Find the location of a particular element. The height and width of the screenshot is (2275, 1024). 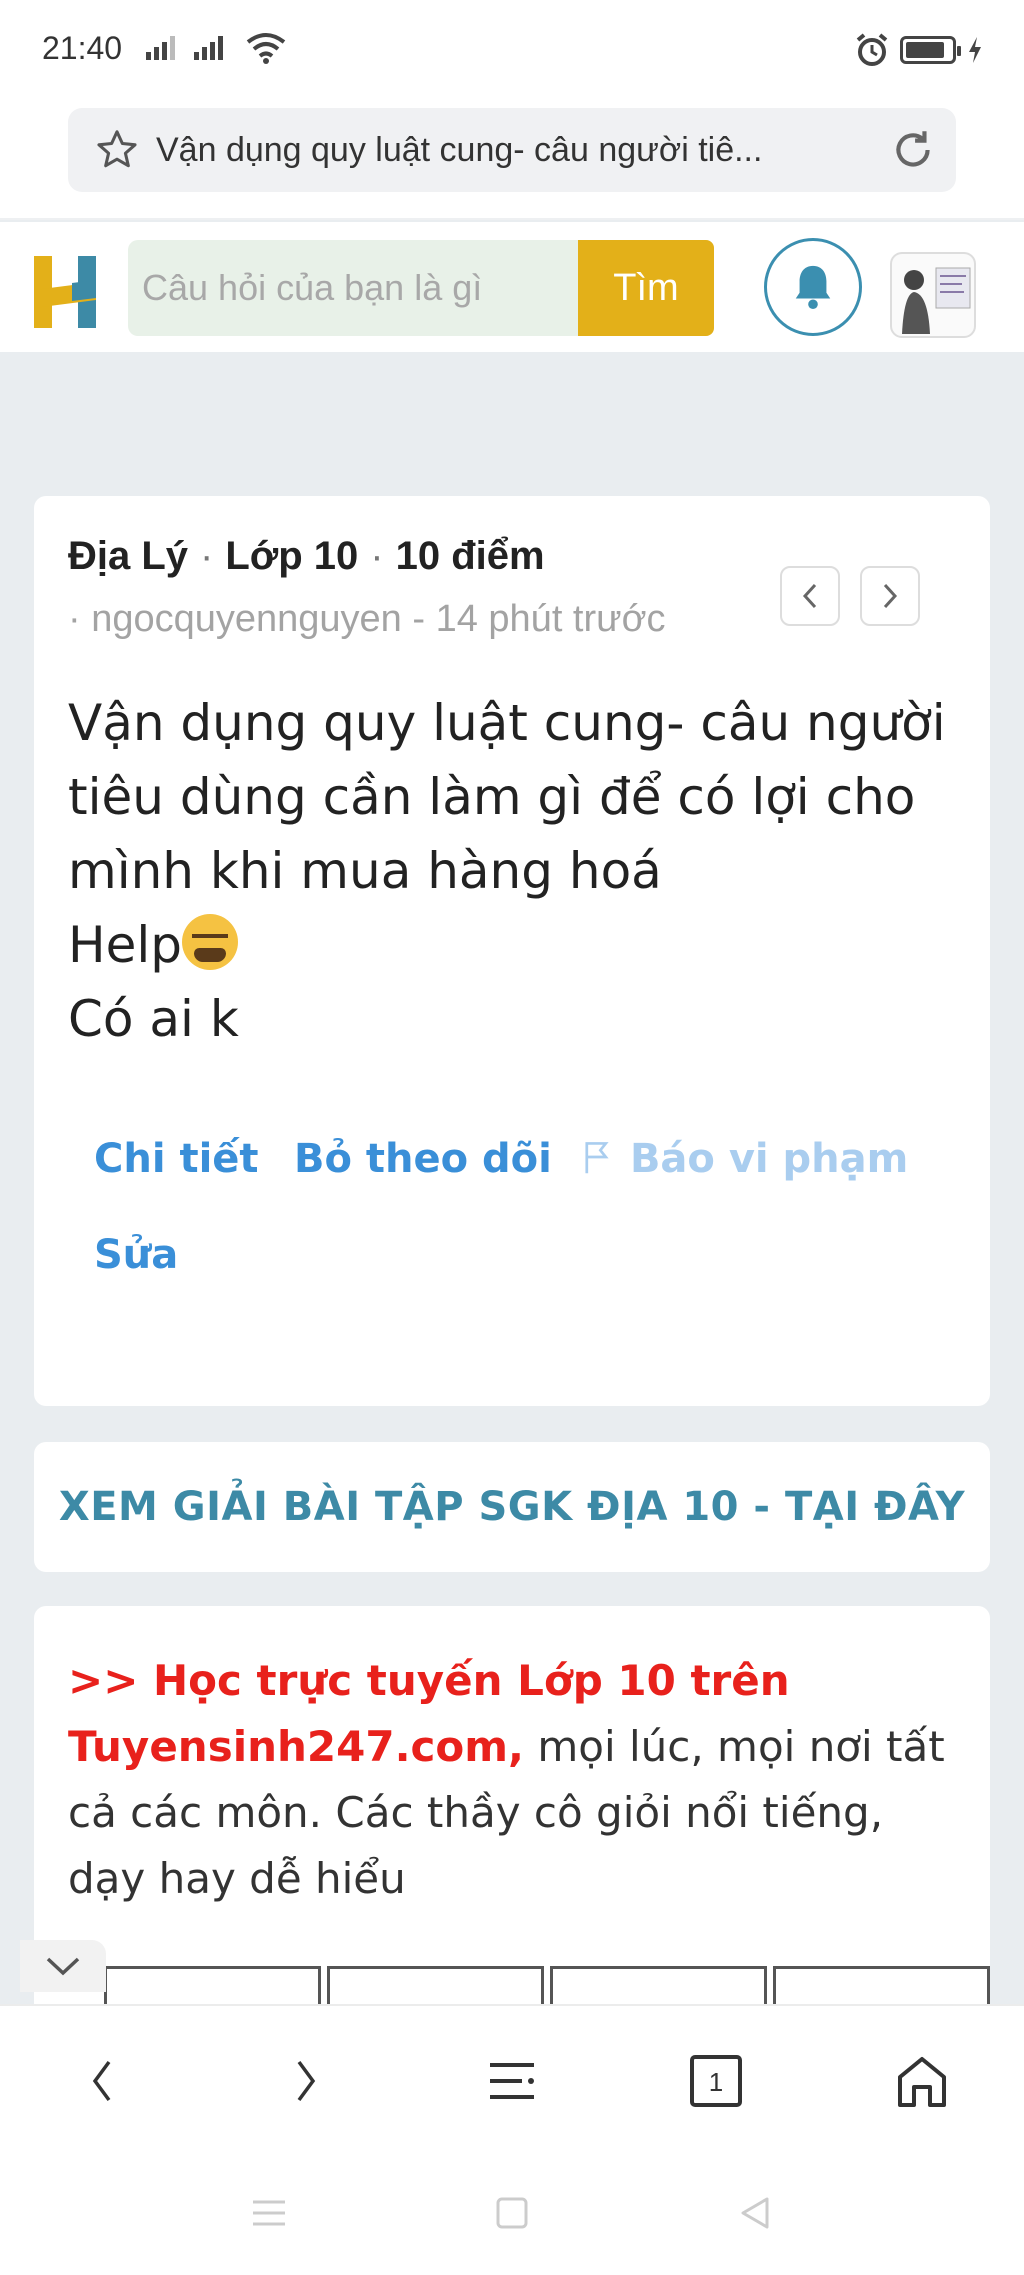

back-system-button is located at coordinates (755, 2213).